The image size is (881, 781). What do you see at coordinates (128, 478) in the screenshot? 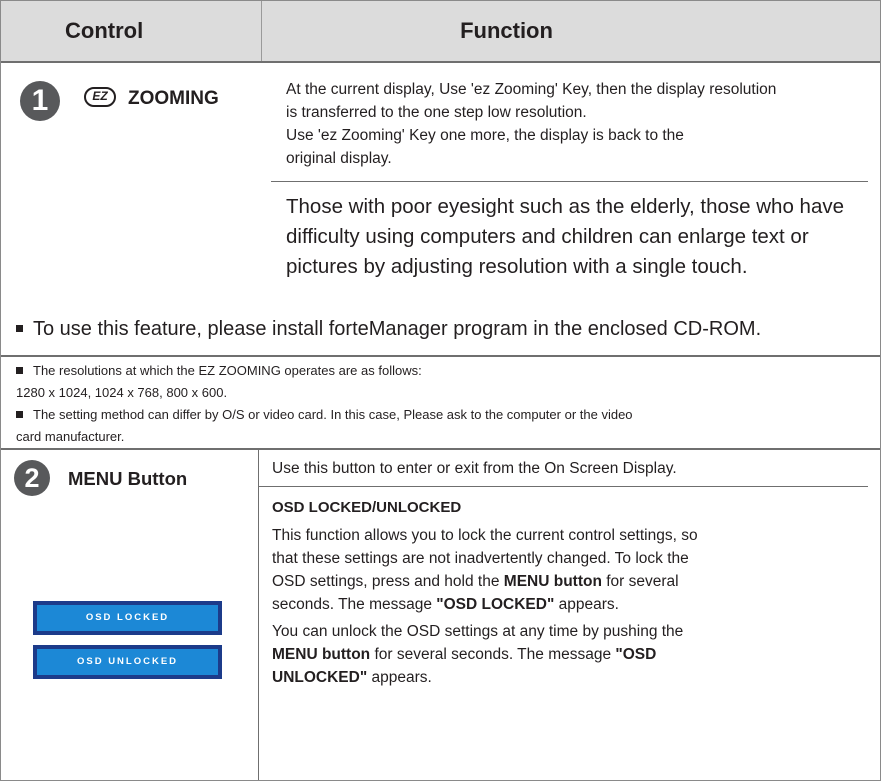
I see `menu-button-label: MENU Button` at bounding box center [128, 478].